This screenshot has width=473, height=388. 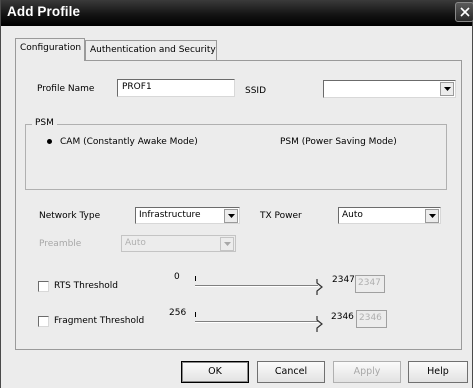 I want to click on close-button, so click(x=464, y=12).